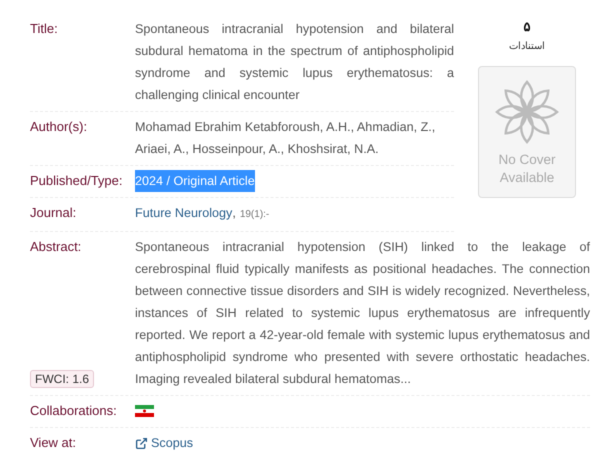 The image size is (612, 469). Describe the element at coordinates (54, 443) in the screenshot. I see `field-label: View at:` at that location.